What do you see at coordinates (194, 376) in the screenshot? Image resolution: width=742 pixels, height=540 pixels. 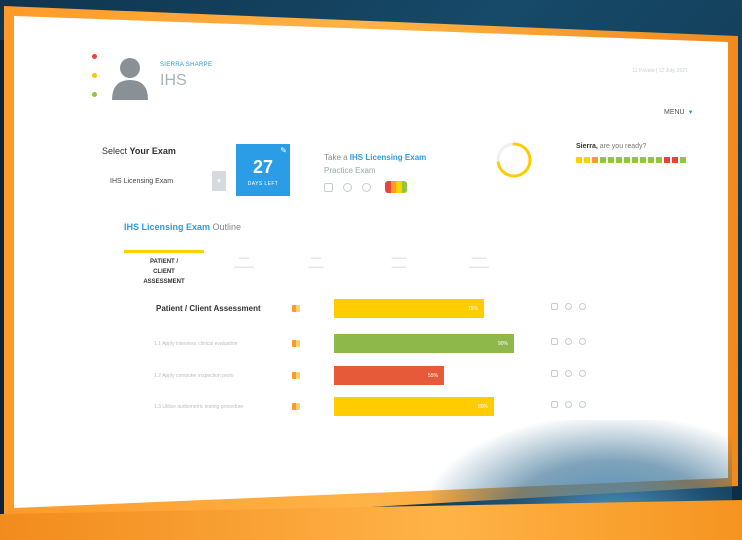 I see `outline-row-name: 1.2 Apply computer inspection proto` at bounding box center [194, 376].